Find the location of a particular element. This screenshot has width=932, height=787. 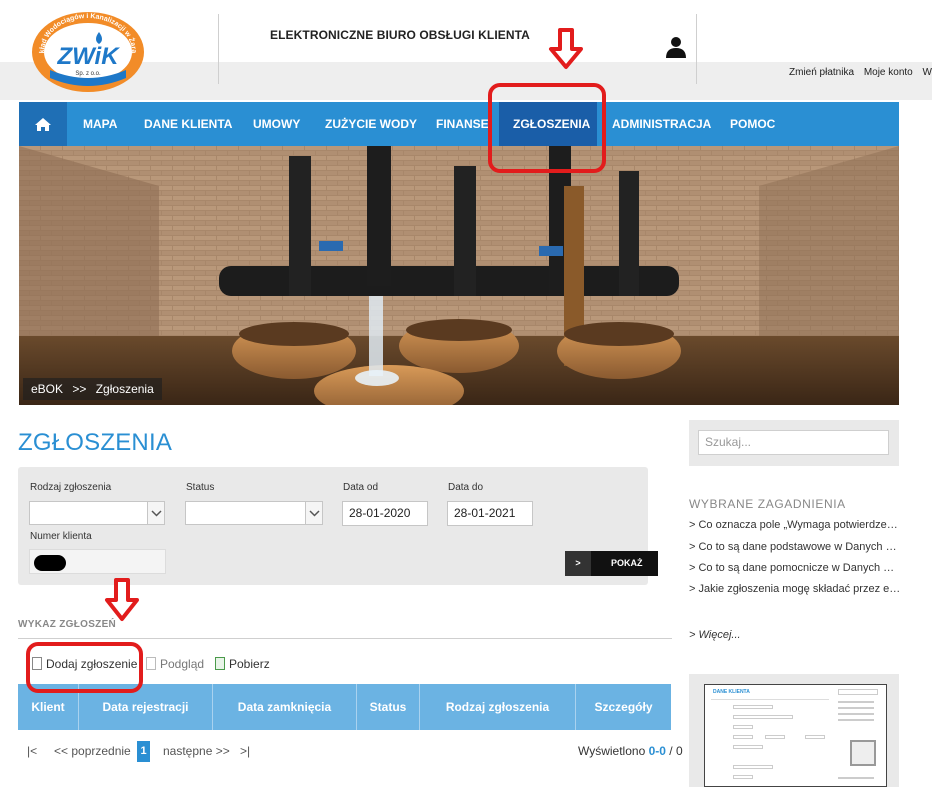

nav-item-zuzycie-wody: ZUŻYCIE WODY is located at coordinates (371, 124).